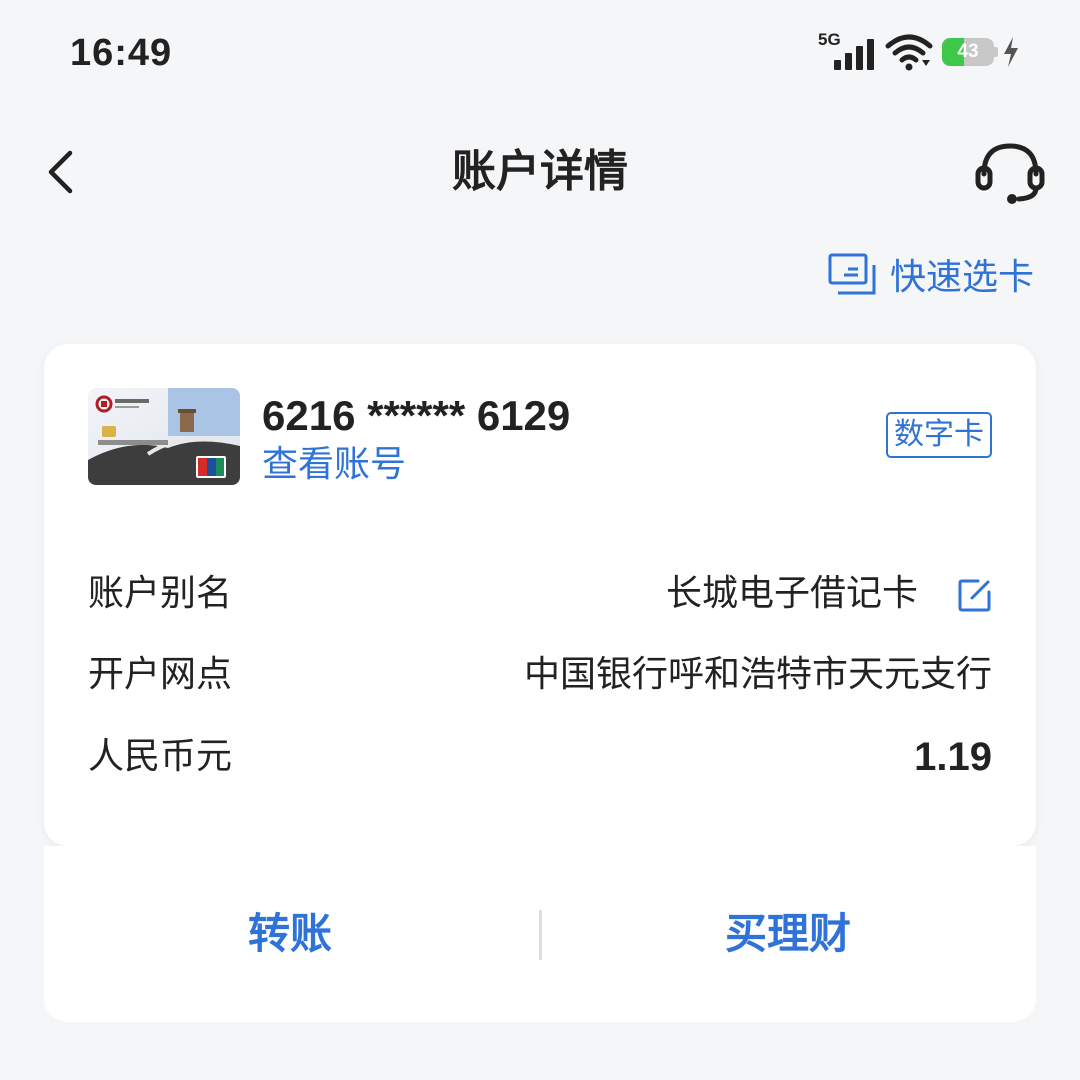 The height and width of the screenshot is (1080, 1080). What do you see at coordinates (975, 595) in the screenshot?
I see `edit-icon` at bounding box center [975, 595].